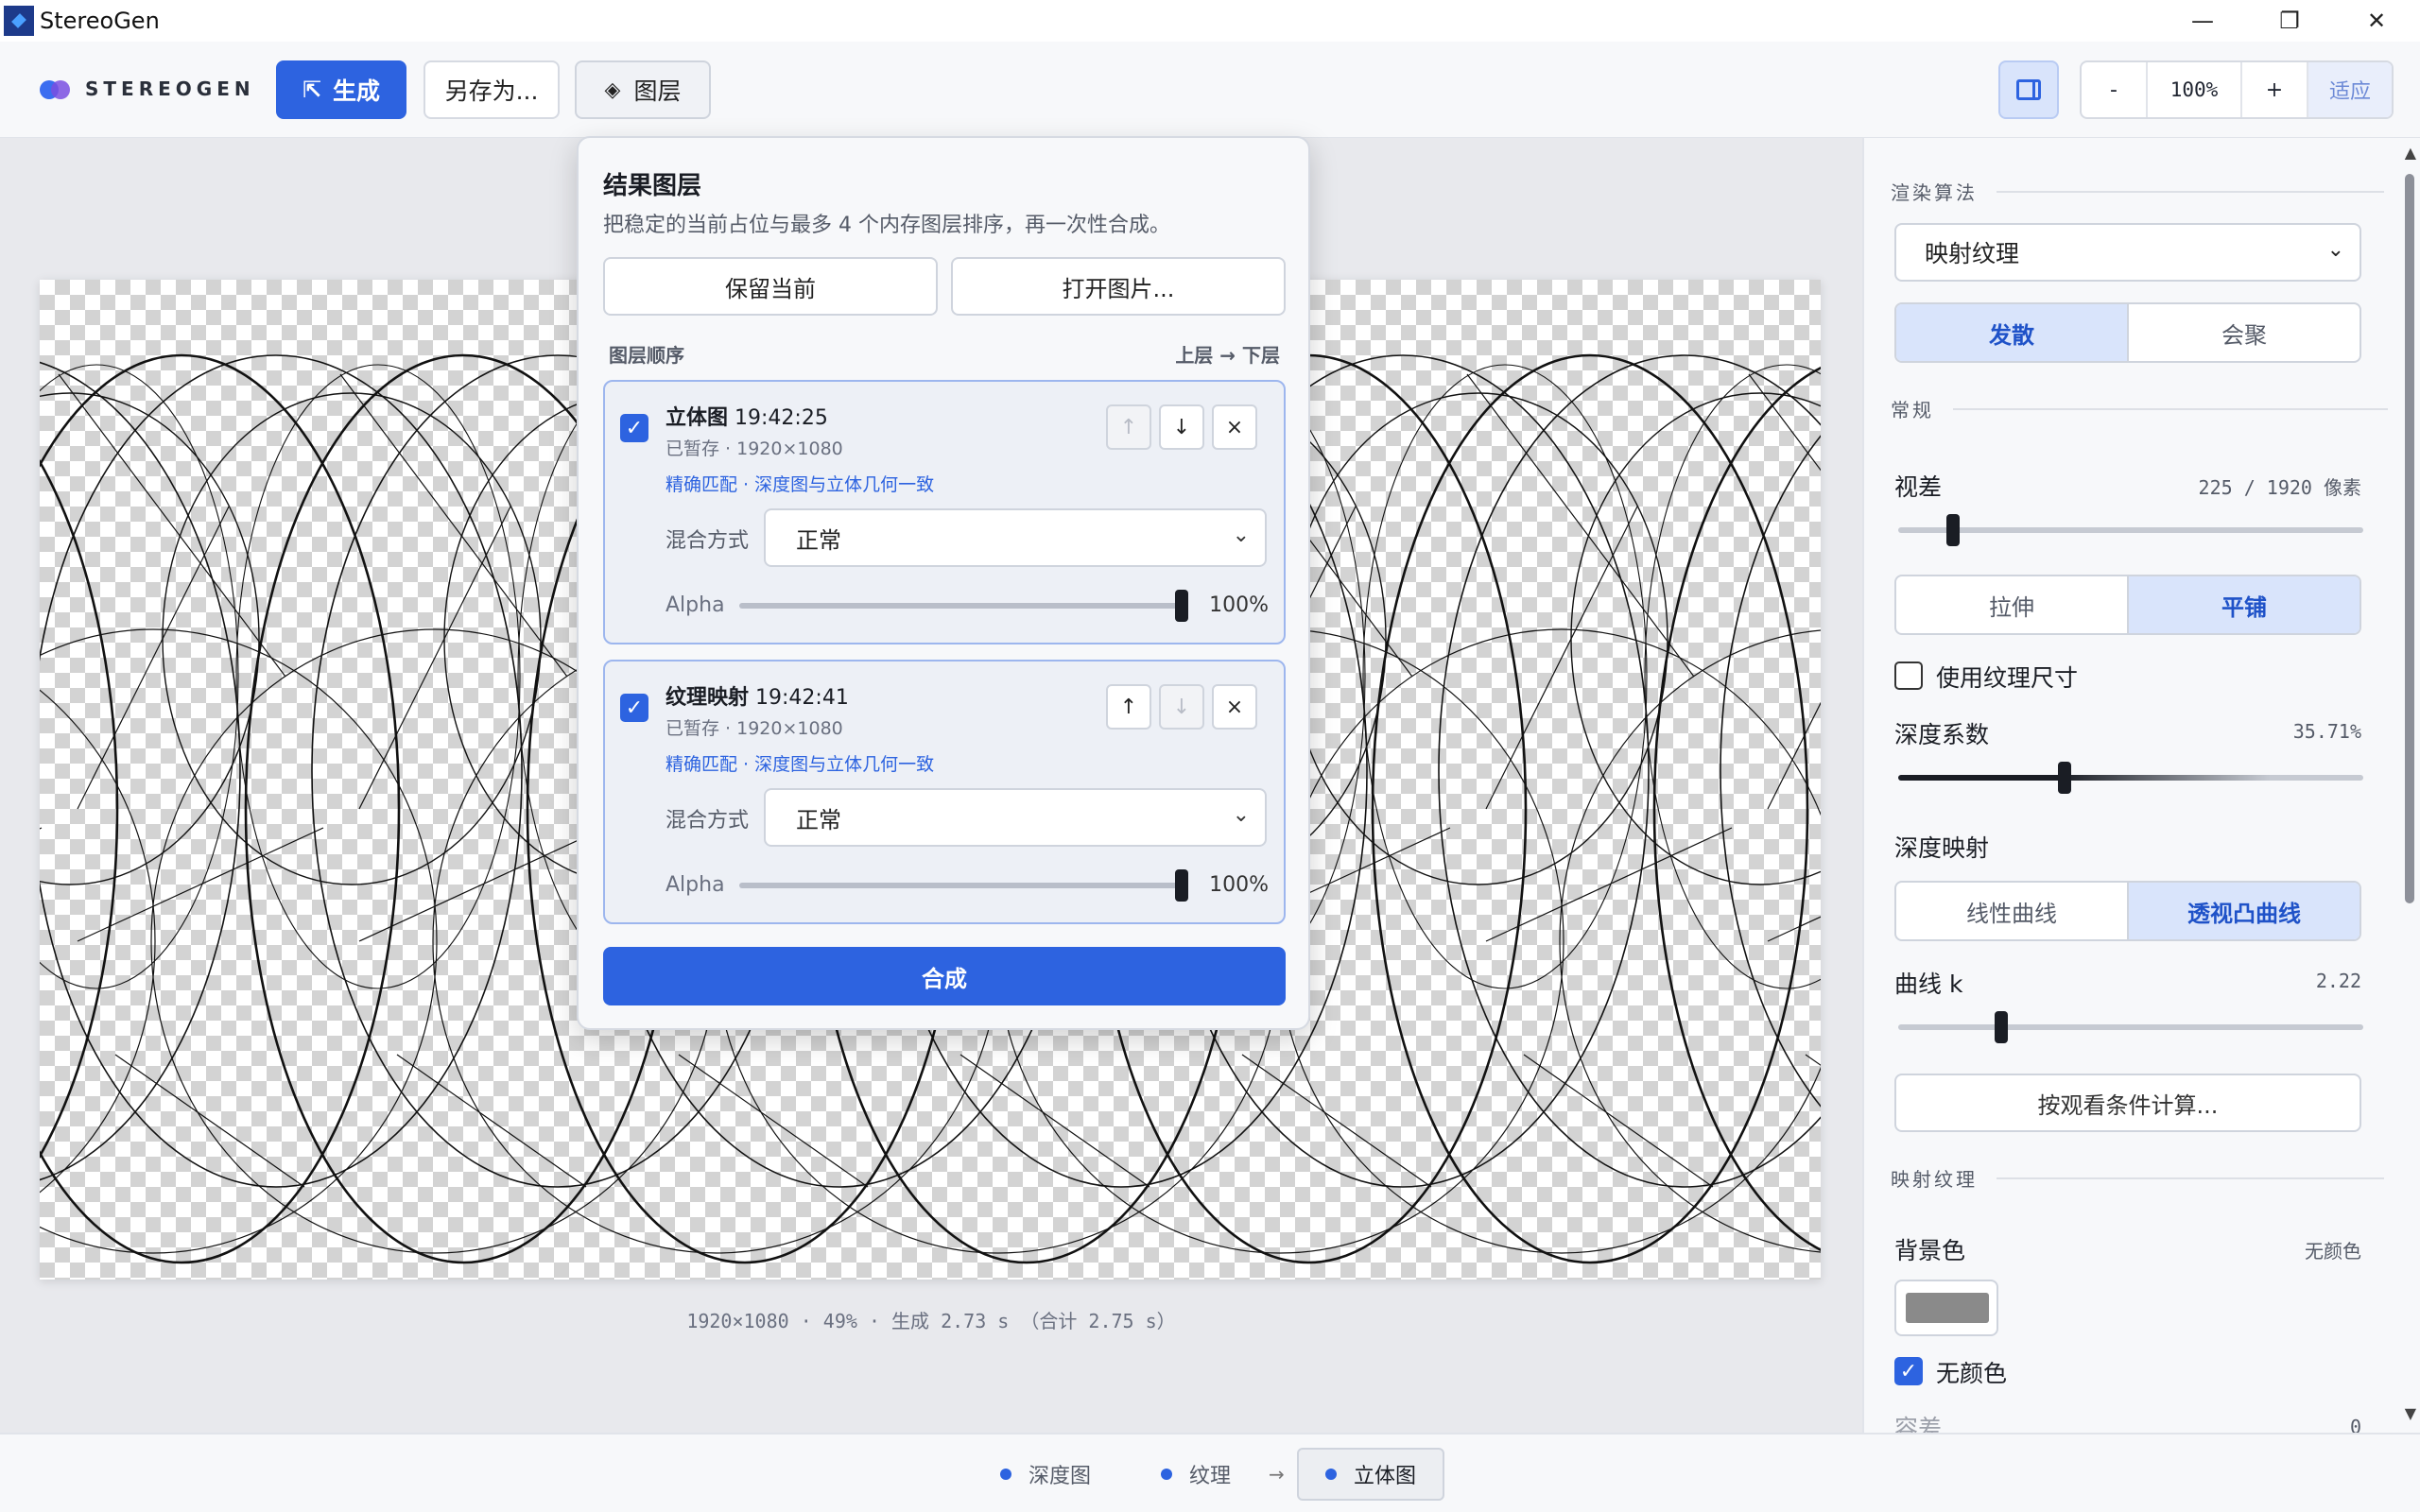  I want to click on brand-logo-icon, so click(56, 88).